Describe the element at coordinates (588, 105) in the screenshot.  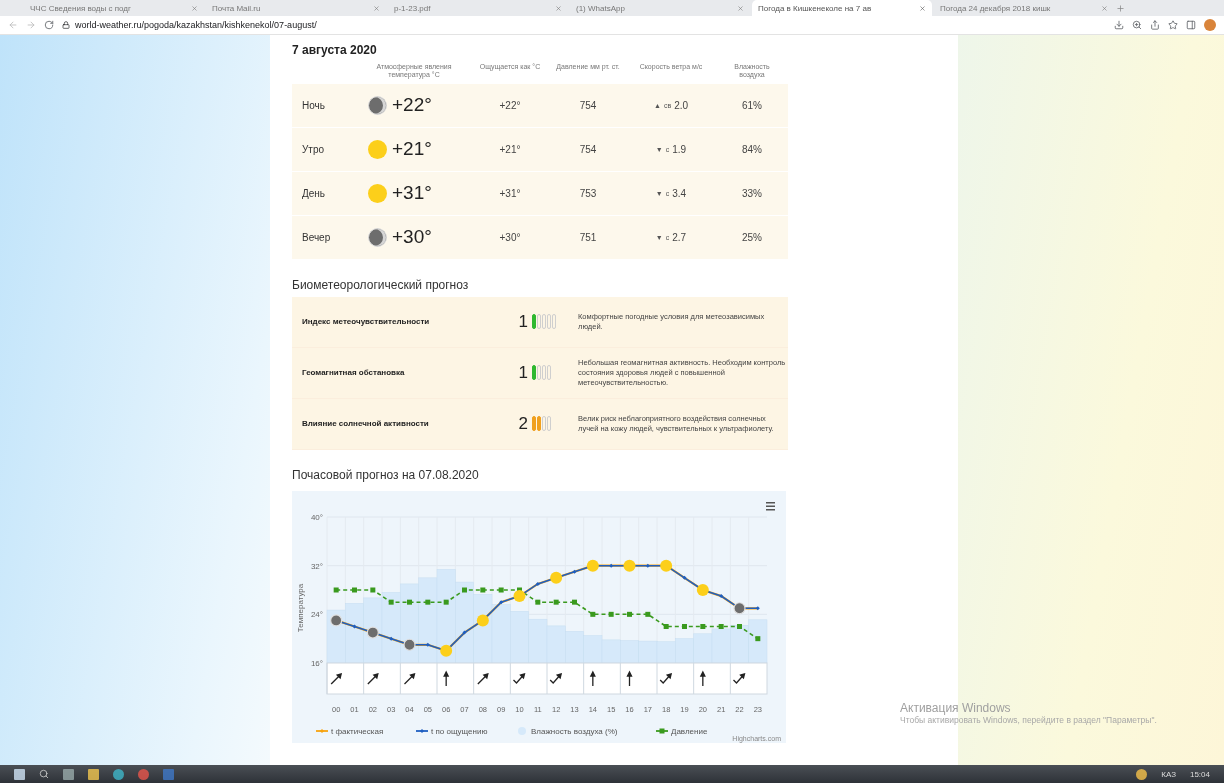
I see `pressure-value: 754` at that location.